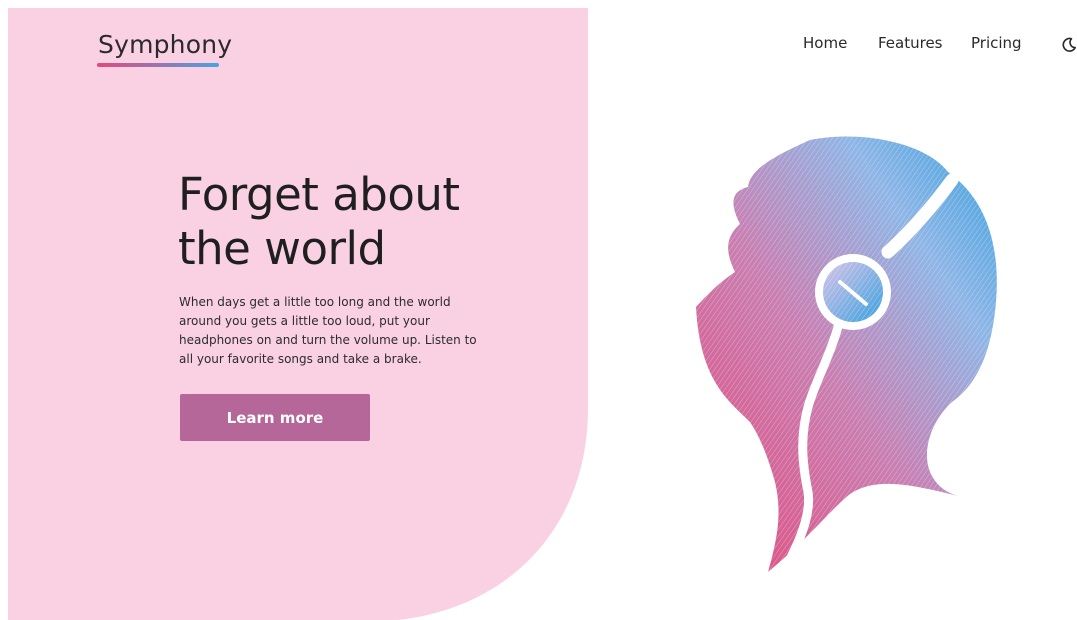 This screenshot has width=1077, height=620. What do you see at coordinates (910, 43) in the screenshot?
I see `nav-features-link: Features` at bounding box center [910, 43].